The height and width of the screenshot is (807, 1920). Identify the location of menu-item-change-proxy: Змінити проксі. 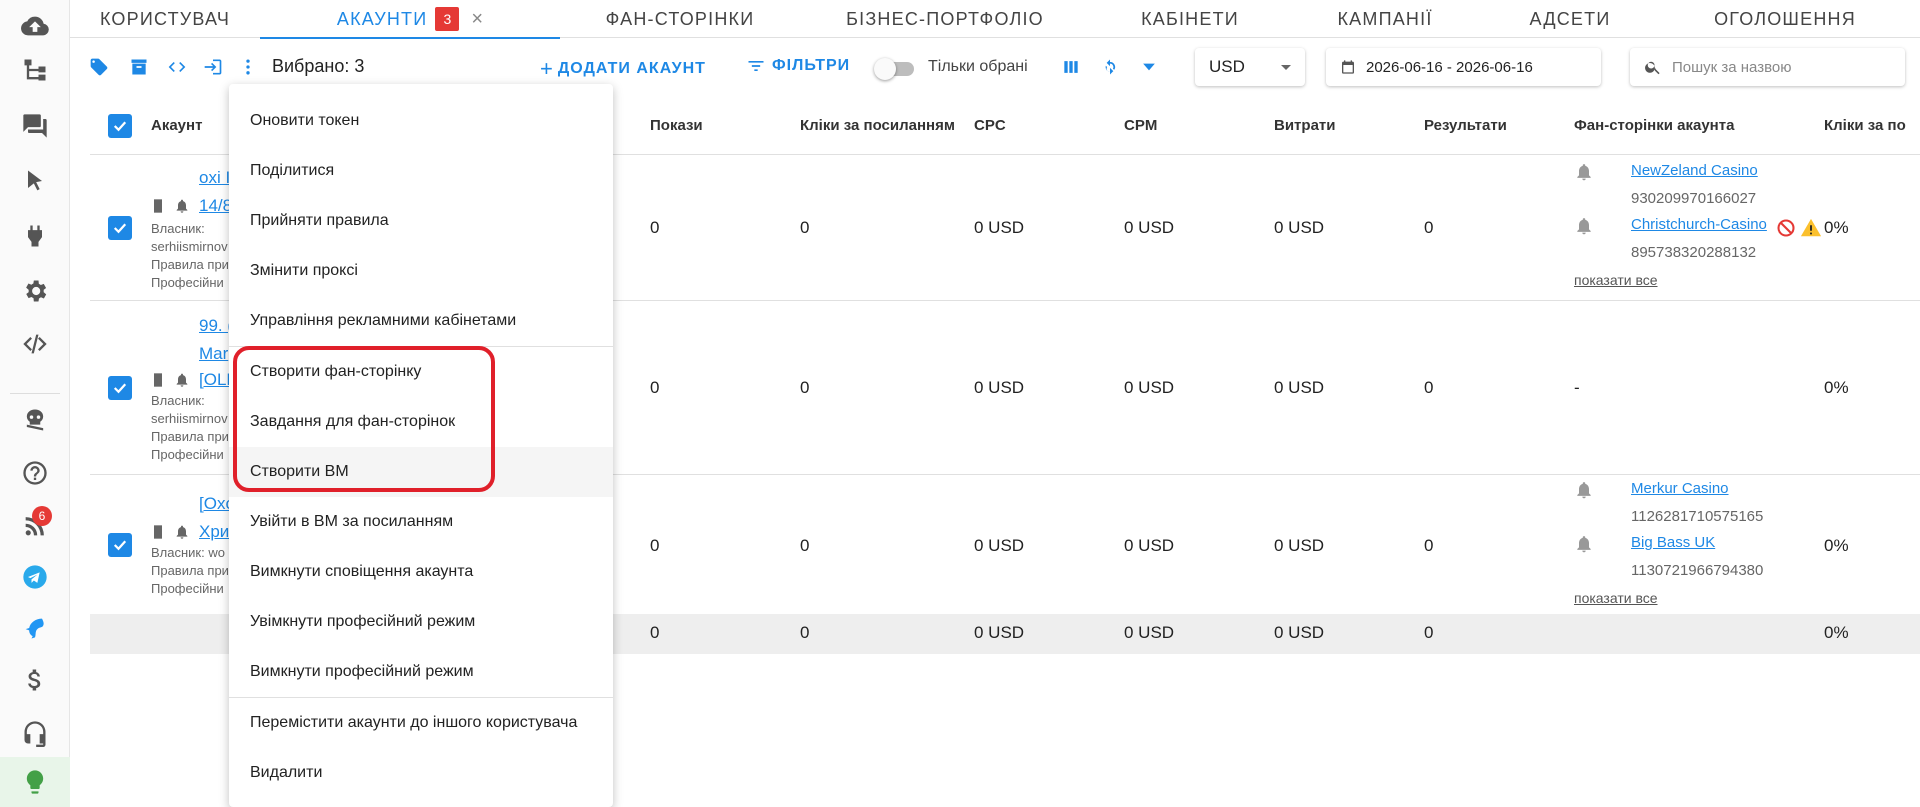
(421, 271).